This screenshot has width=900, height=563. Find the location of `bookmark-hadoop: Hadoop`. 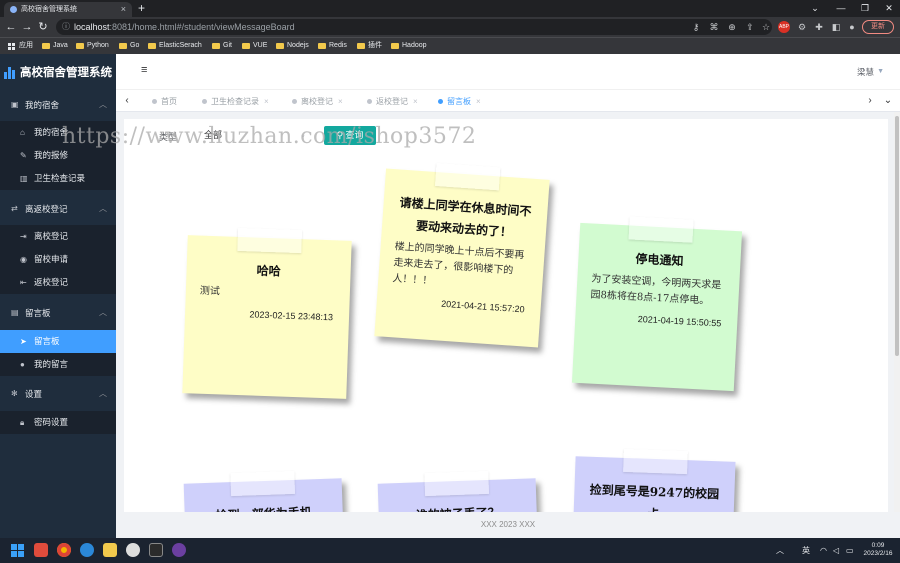

bookmark-hadoop: Hadoop is located at coordinates (409, 46).